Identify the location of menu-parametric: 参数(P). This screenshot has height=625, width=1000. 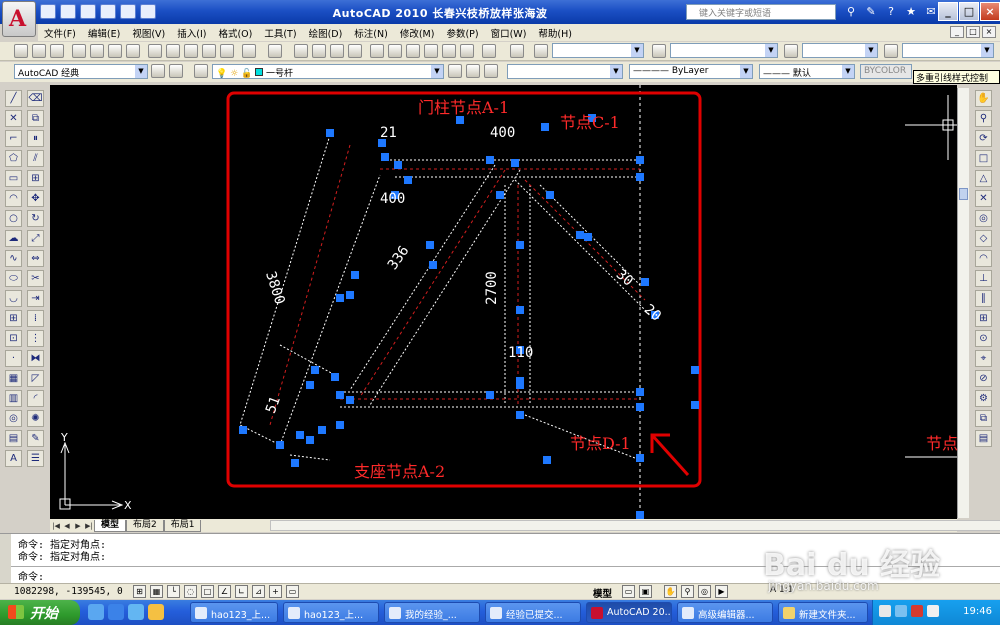
(462, 33).